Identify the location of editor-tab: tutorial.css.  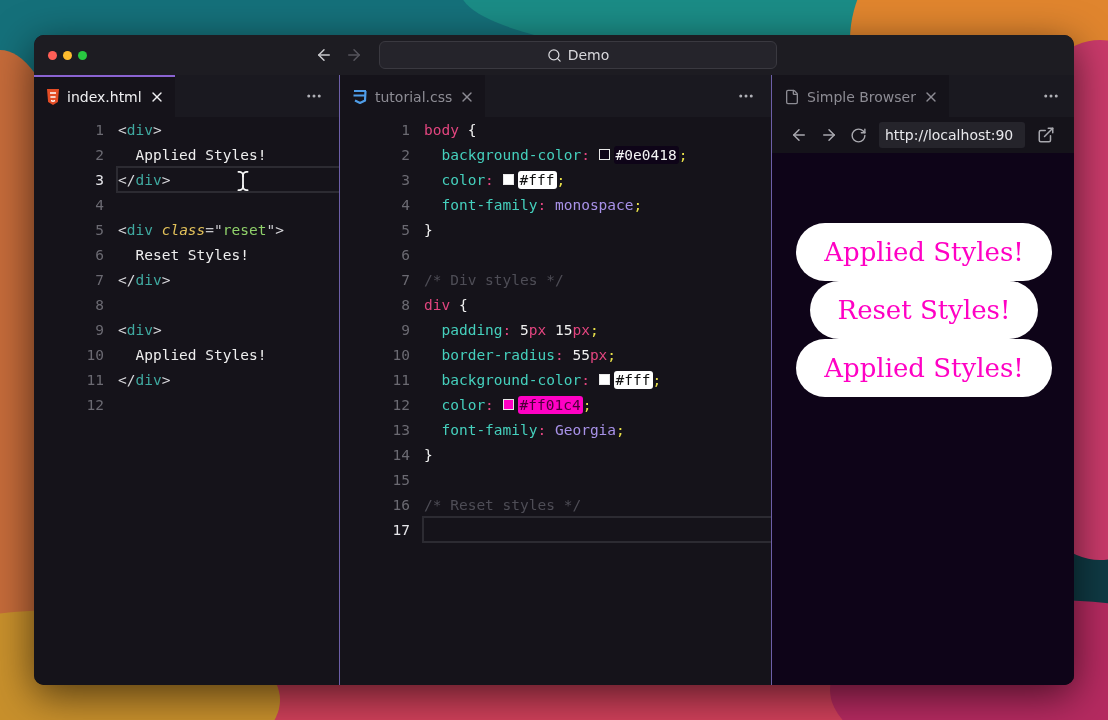
(413, 96).